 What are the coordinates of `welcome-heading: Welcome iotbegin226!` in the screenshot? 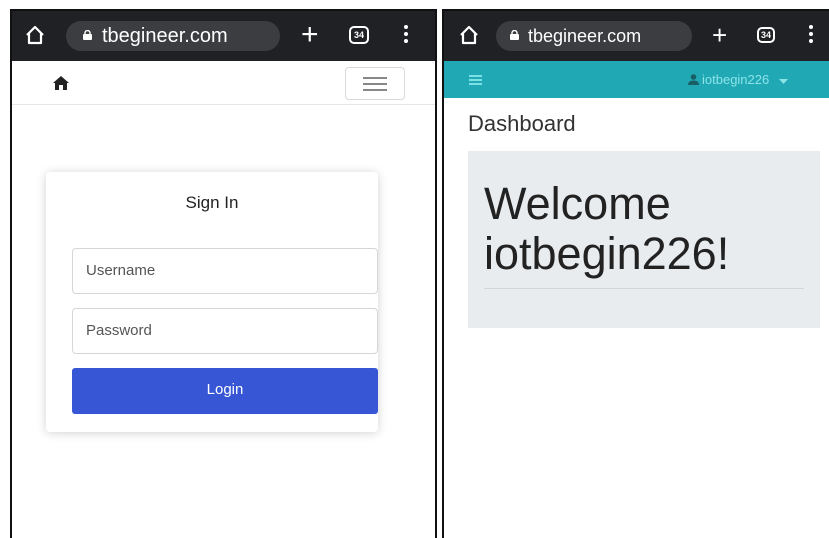 It's located at (606, 229).